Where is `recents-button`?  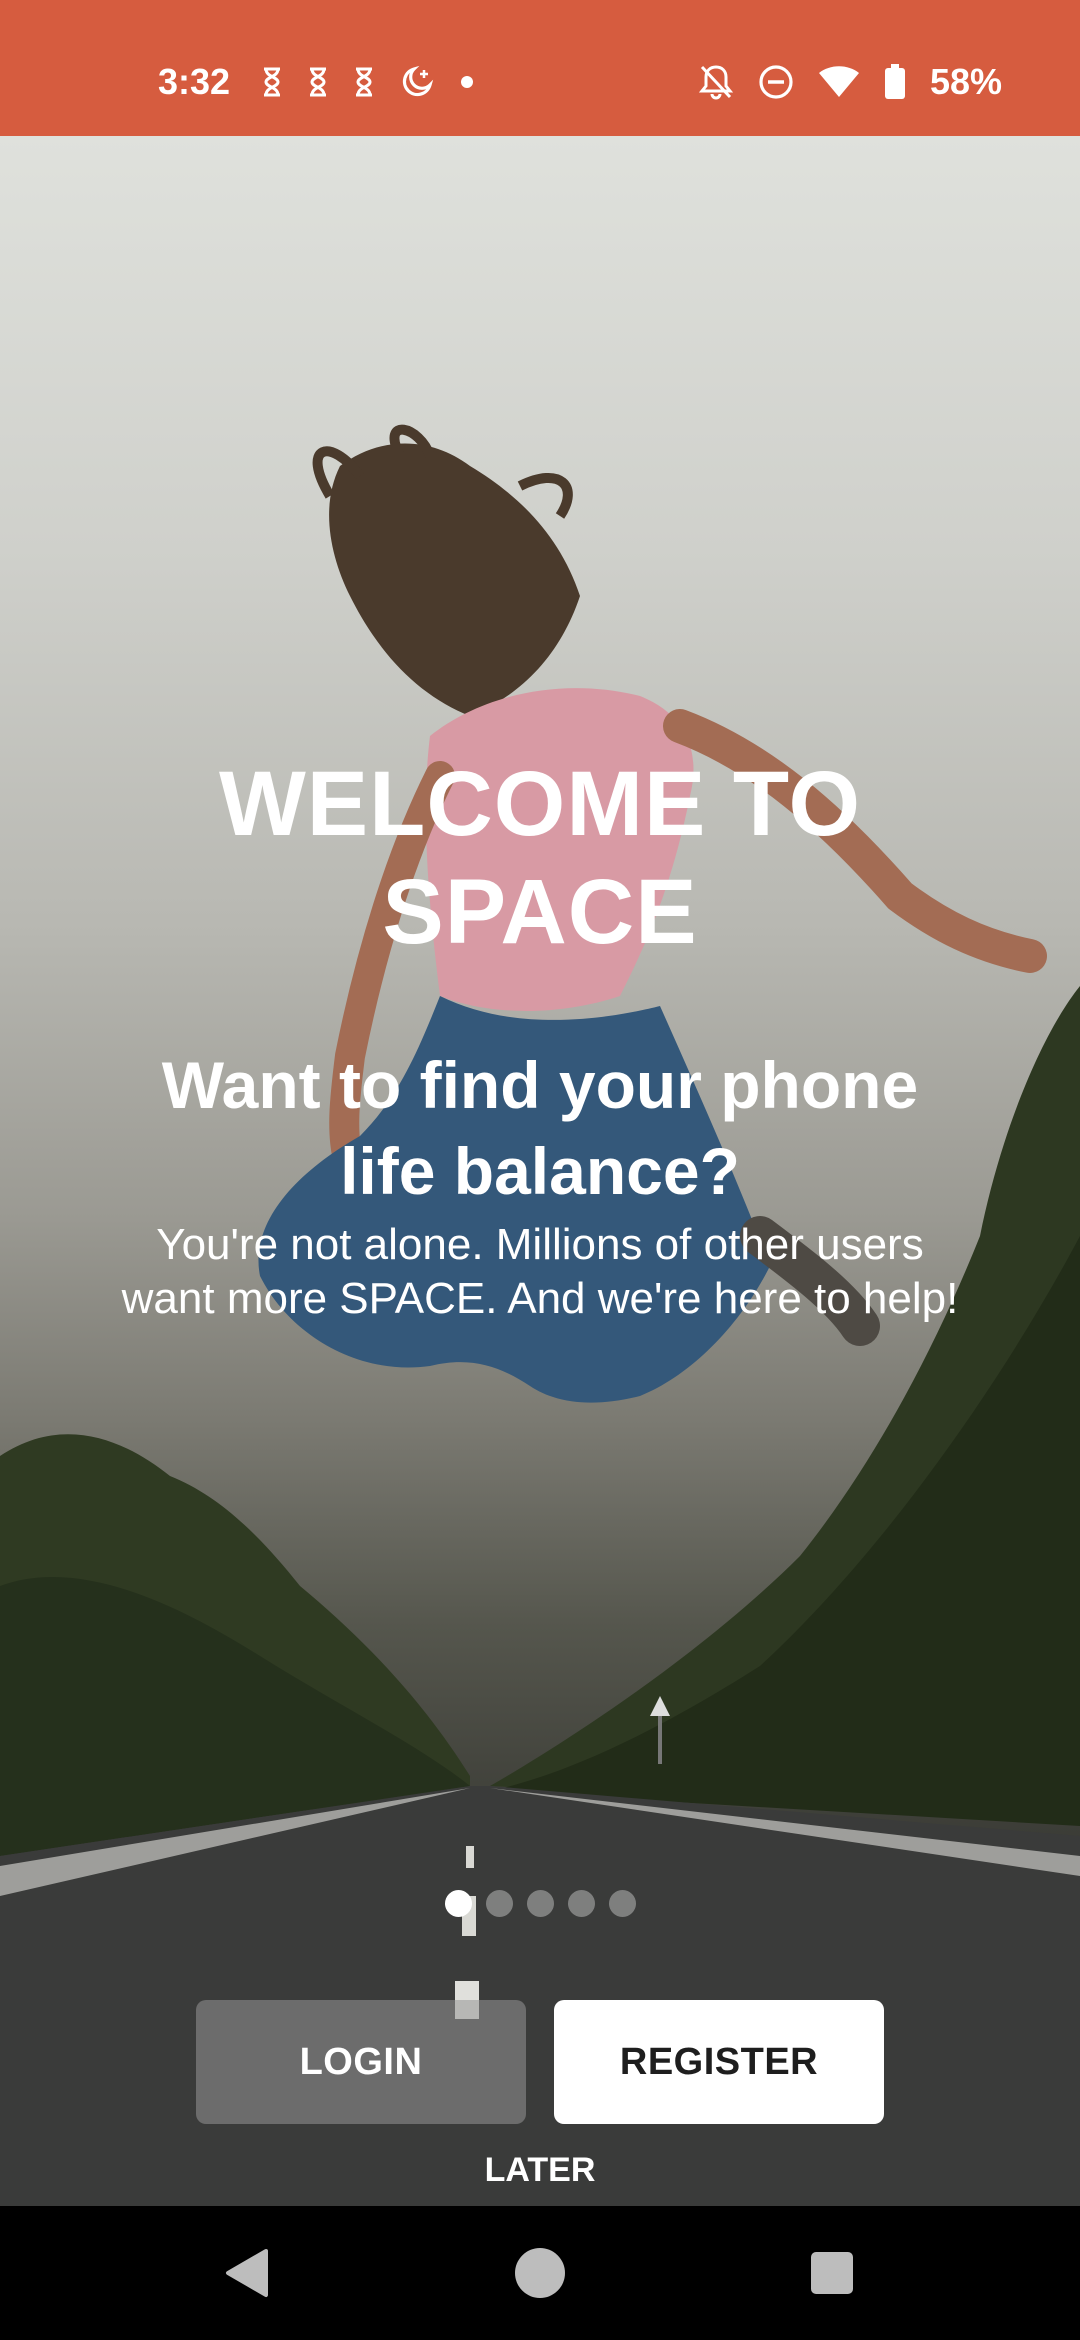 recents-button is located at coordinates (832, 2273).